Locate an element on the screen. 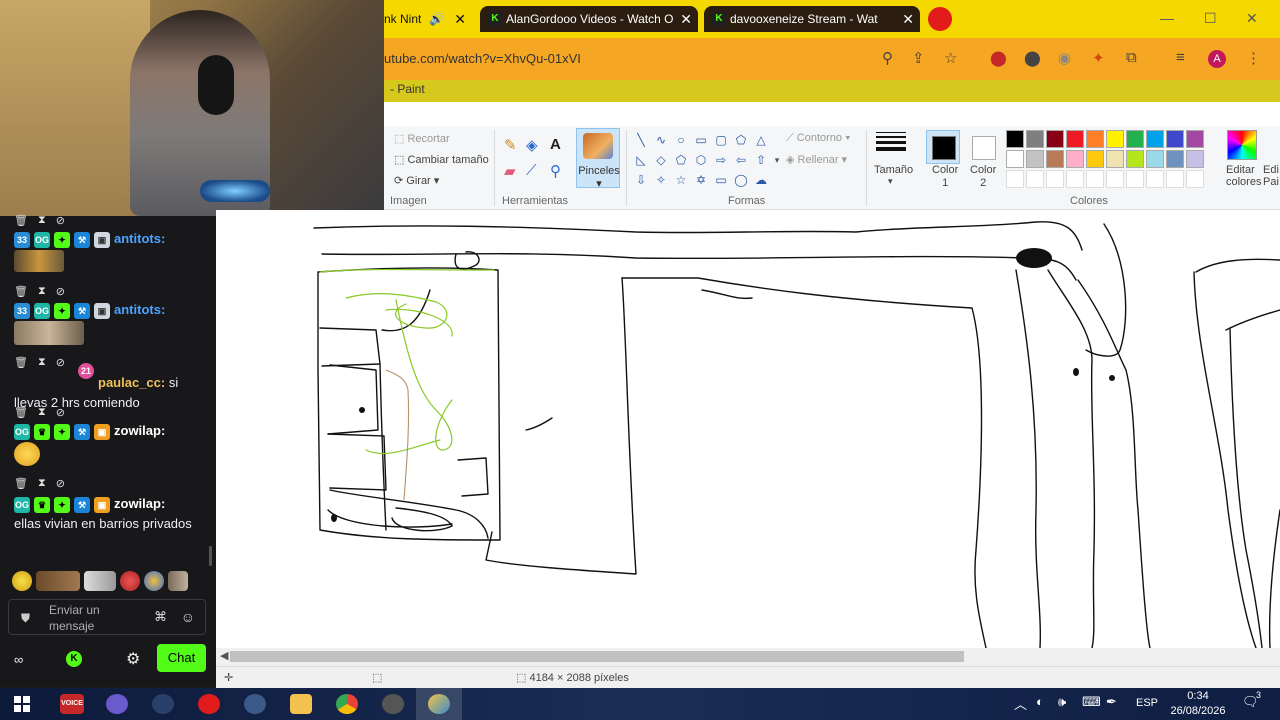 Image resolution: width=1280 pixels, height=720 pixels. menu-icon: ⋮ is located at coordinates (1253, 58).